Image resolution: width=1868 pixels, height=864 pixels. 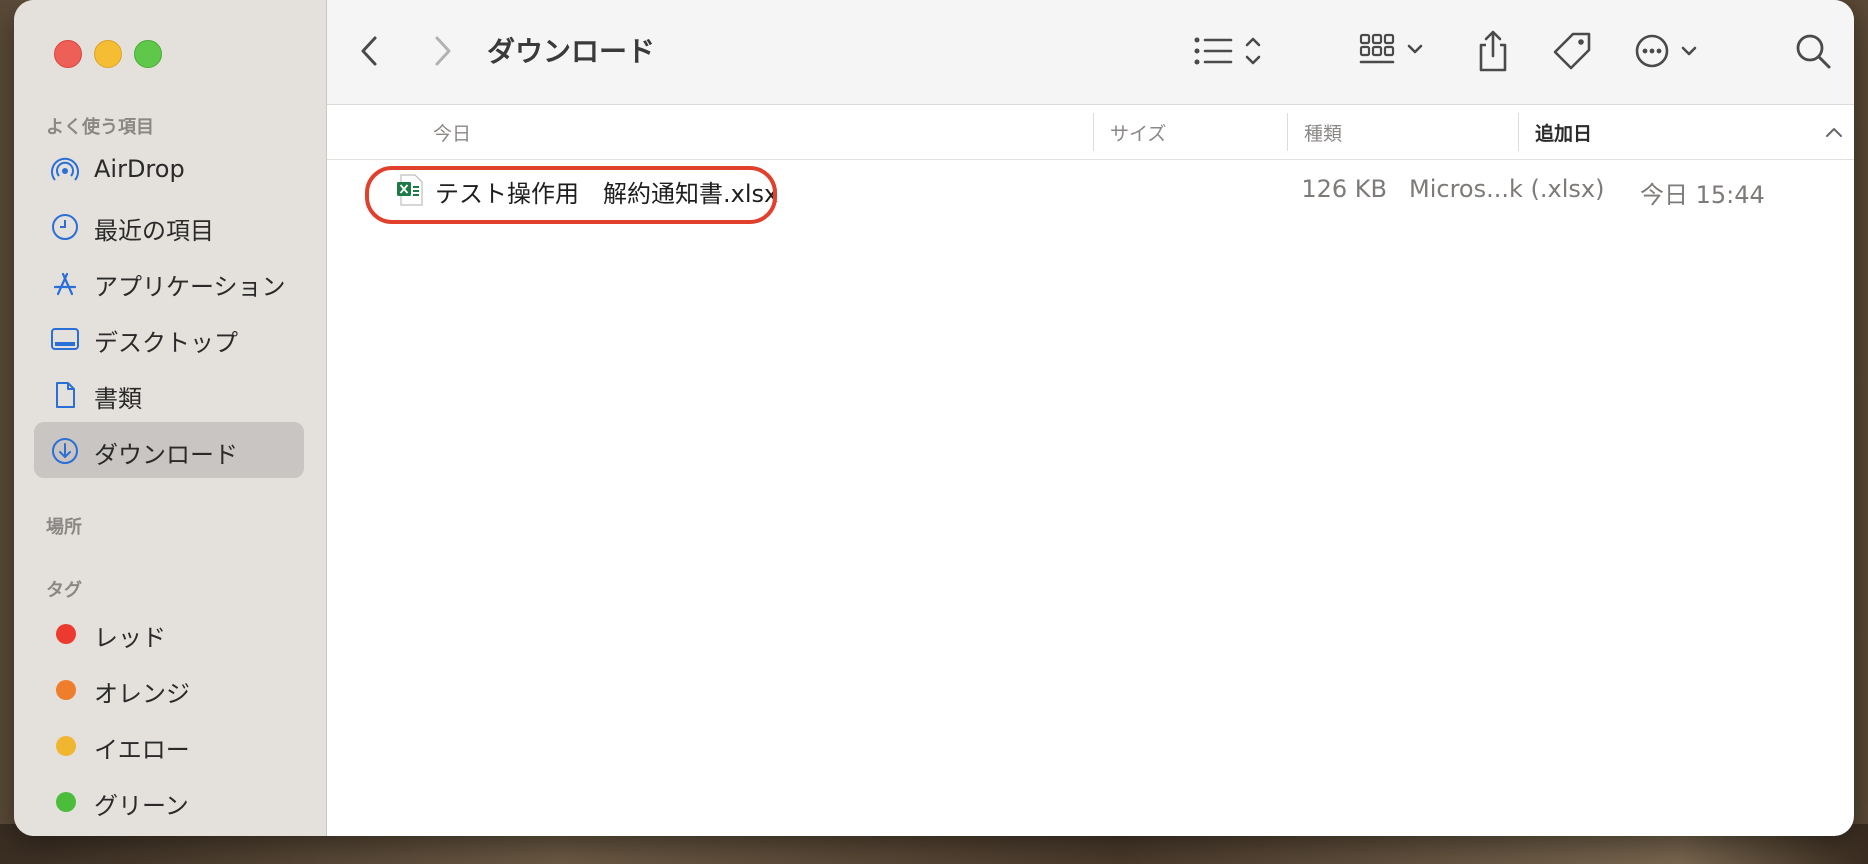 What do you see at coordinates (169, 394) in the screenshot?
I see `sidebar-item-documents: 書類` at bounding box center [169, 394].